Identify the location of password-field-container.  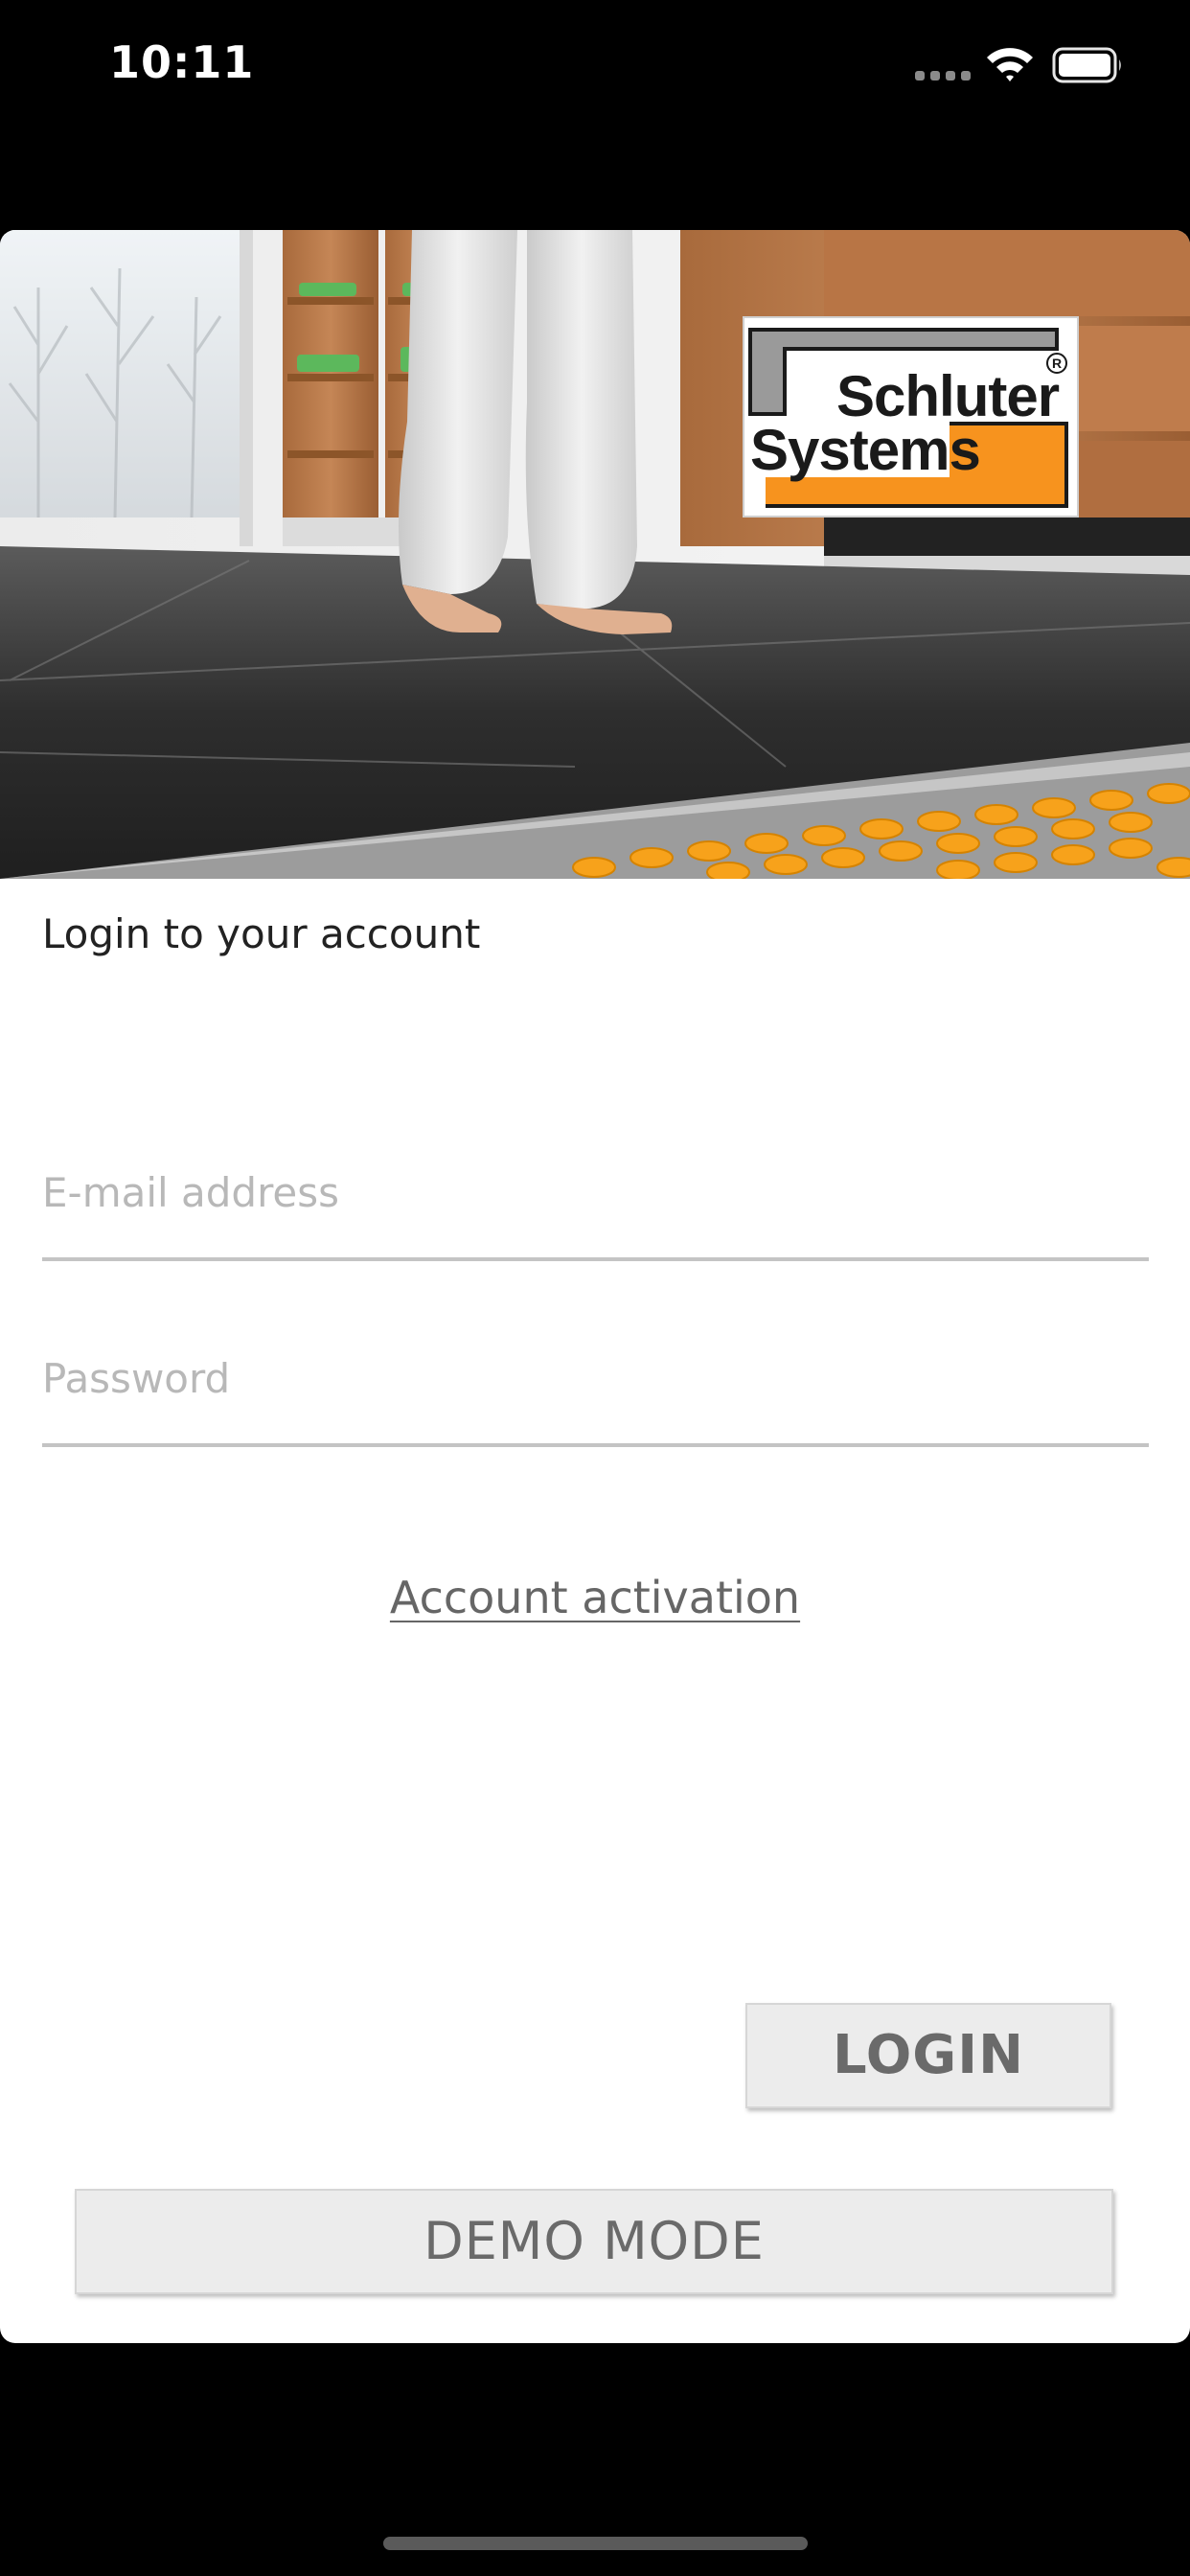
(595, 1394).